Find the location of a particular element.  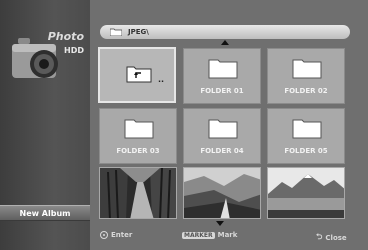

valley-image is located at coordinates (222, 193).